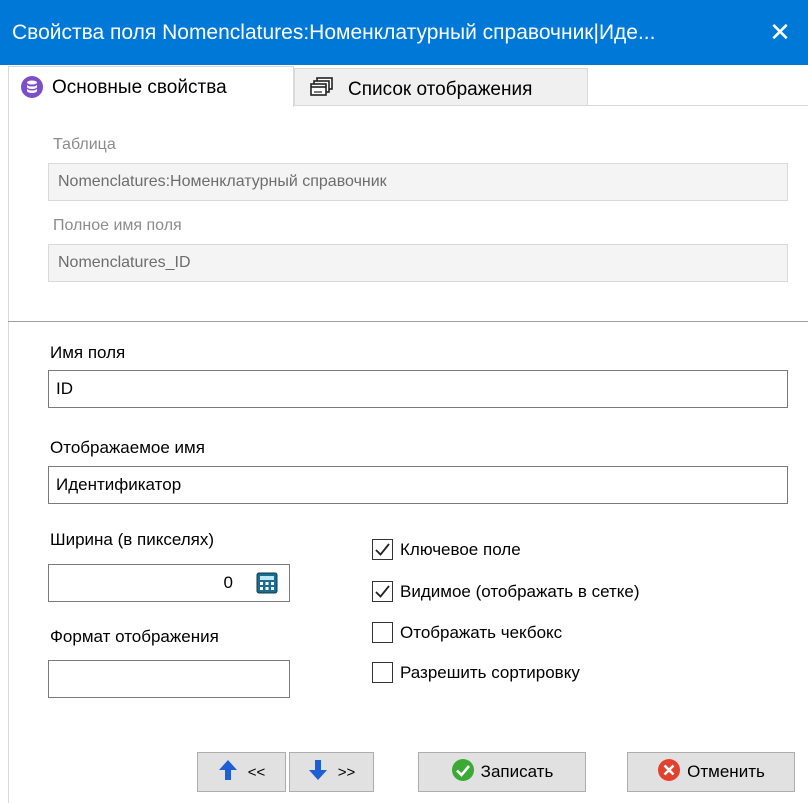 This screenshot has height=803, width=808. I want to click on cancel-button: Отменить, so click(711, 772).